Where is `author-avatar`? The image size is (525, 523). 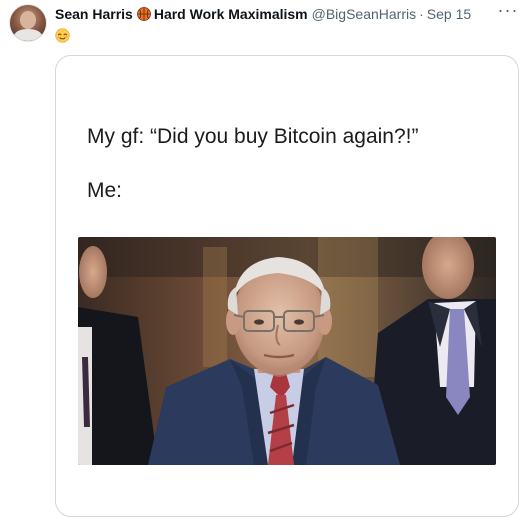 author-avatar is located at coordinates (28, 23).